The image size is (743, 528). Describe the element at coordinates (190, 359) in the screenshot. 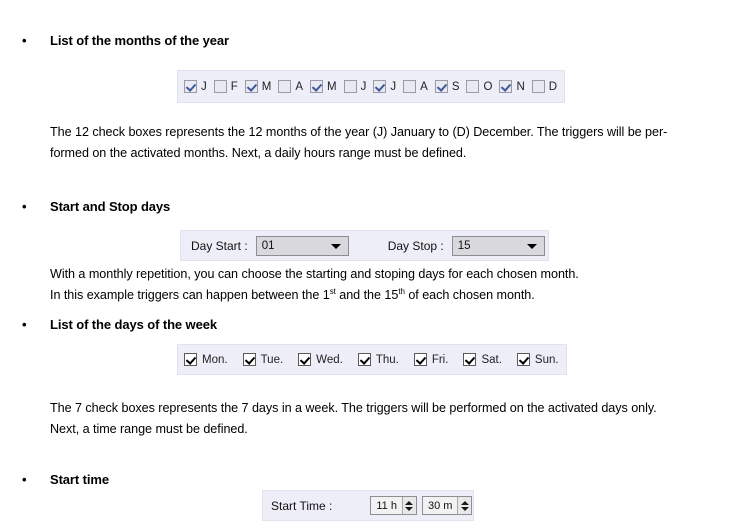

I see `checkbox-monday-icon` at that location.